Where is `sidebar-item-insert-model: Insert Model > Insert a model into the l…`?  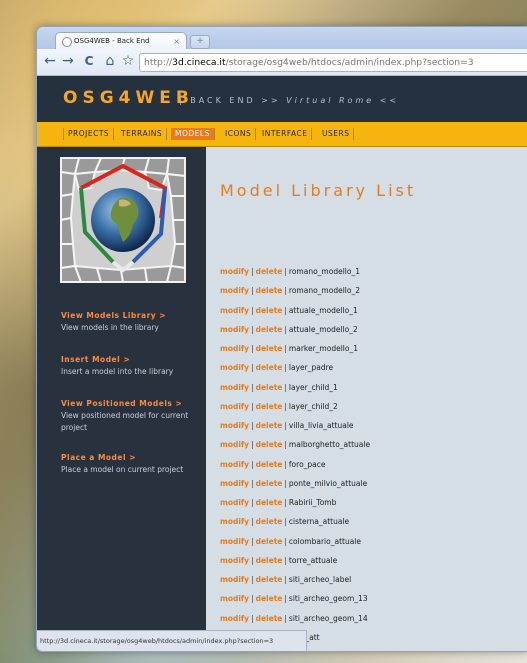
sidebar-item-insert-model: Insert Model > Insert a model into the l… is located at coordinates (133, 366).